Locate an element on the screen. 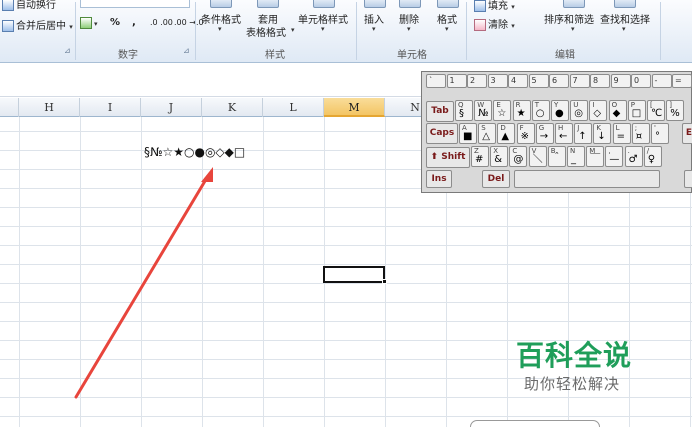 This screenshot has width=692, height=427. key-symbol: = is located at coordinates (620, 136).